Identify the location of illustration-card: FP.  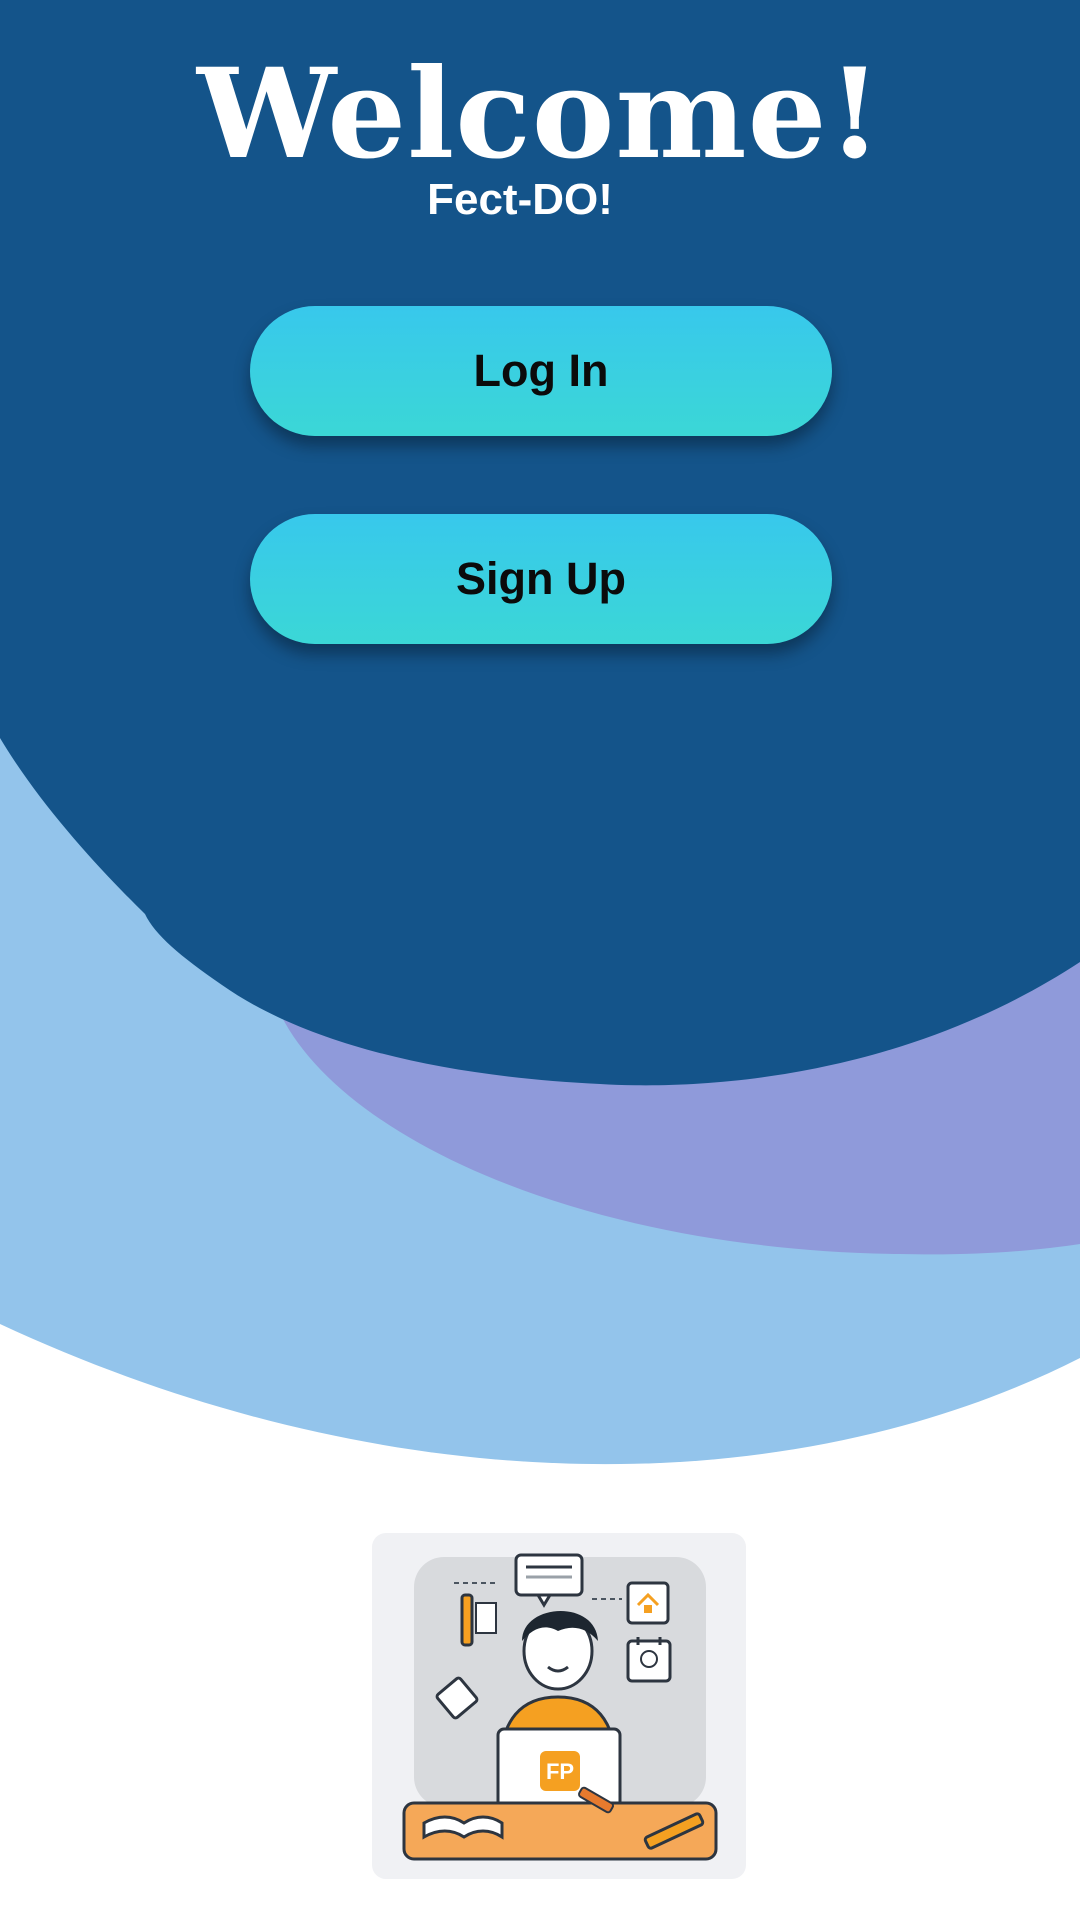
(559, 1706).